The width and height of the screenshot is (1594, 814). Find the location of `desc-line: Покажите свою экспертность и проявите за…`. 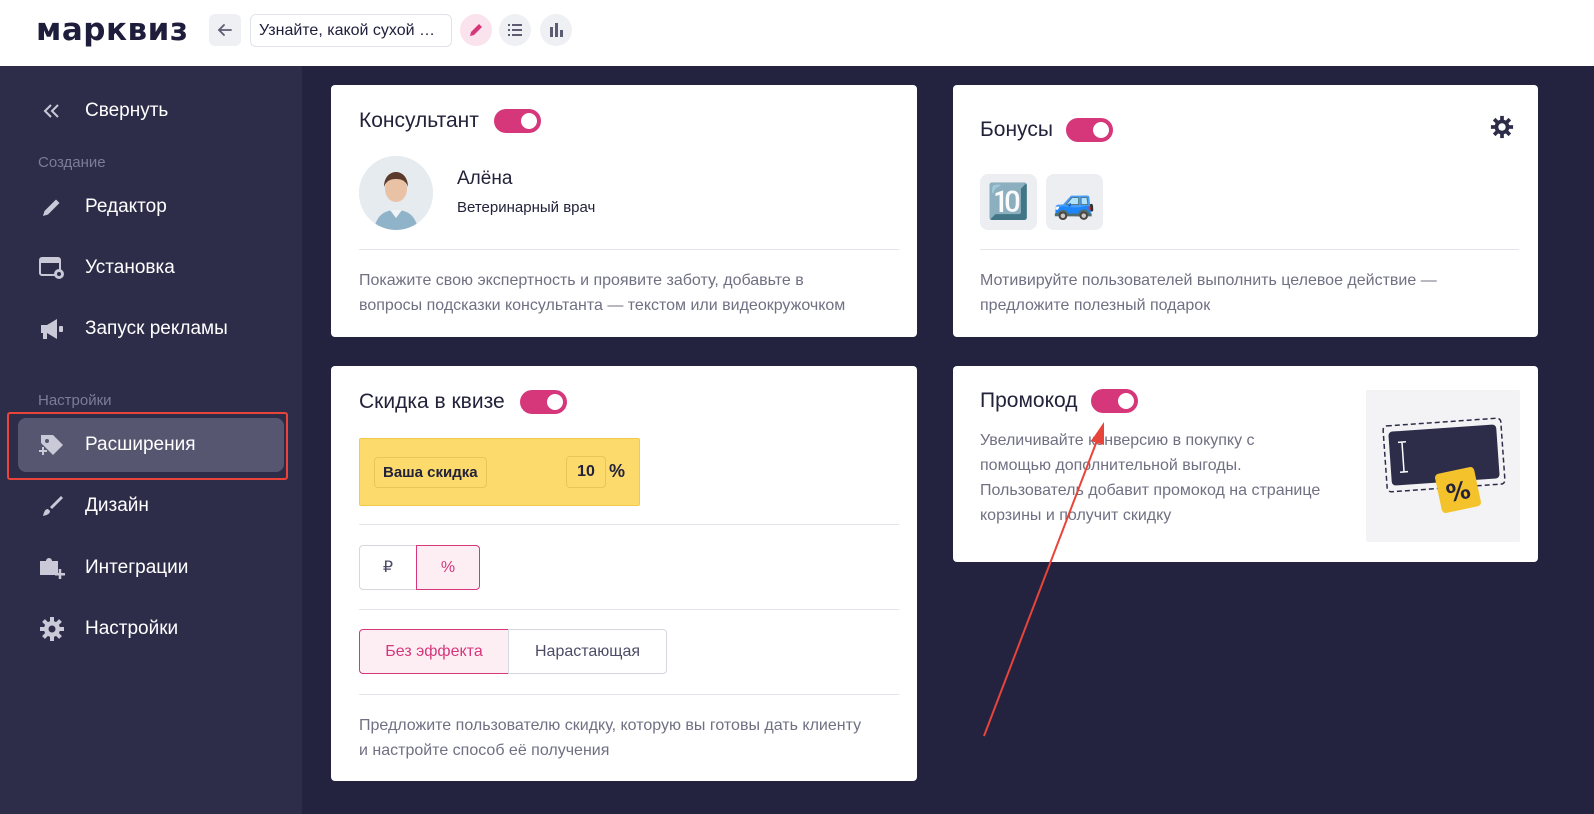

desc-line: Покажите свою экспертность и проявите за… is located at coordinates (581, 280).